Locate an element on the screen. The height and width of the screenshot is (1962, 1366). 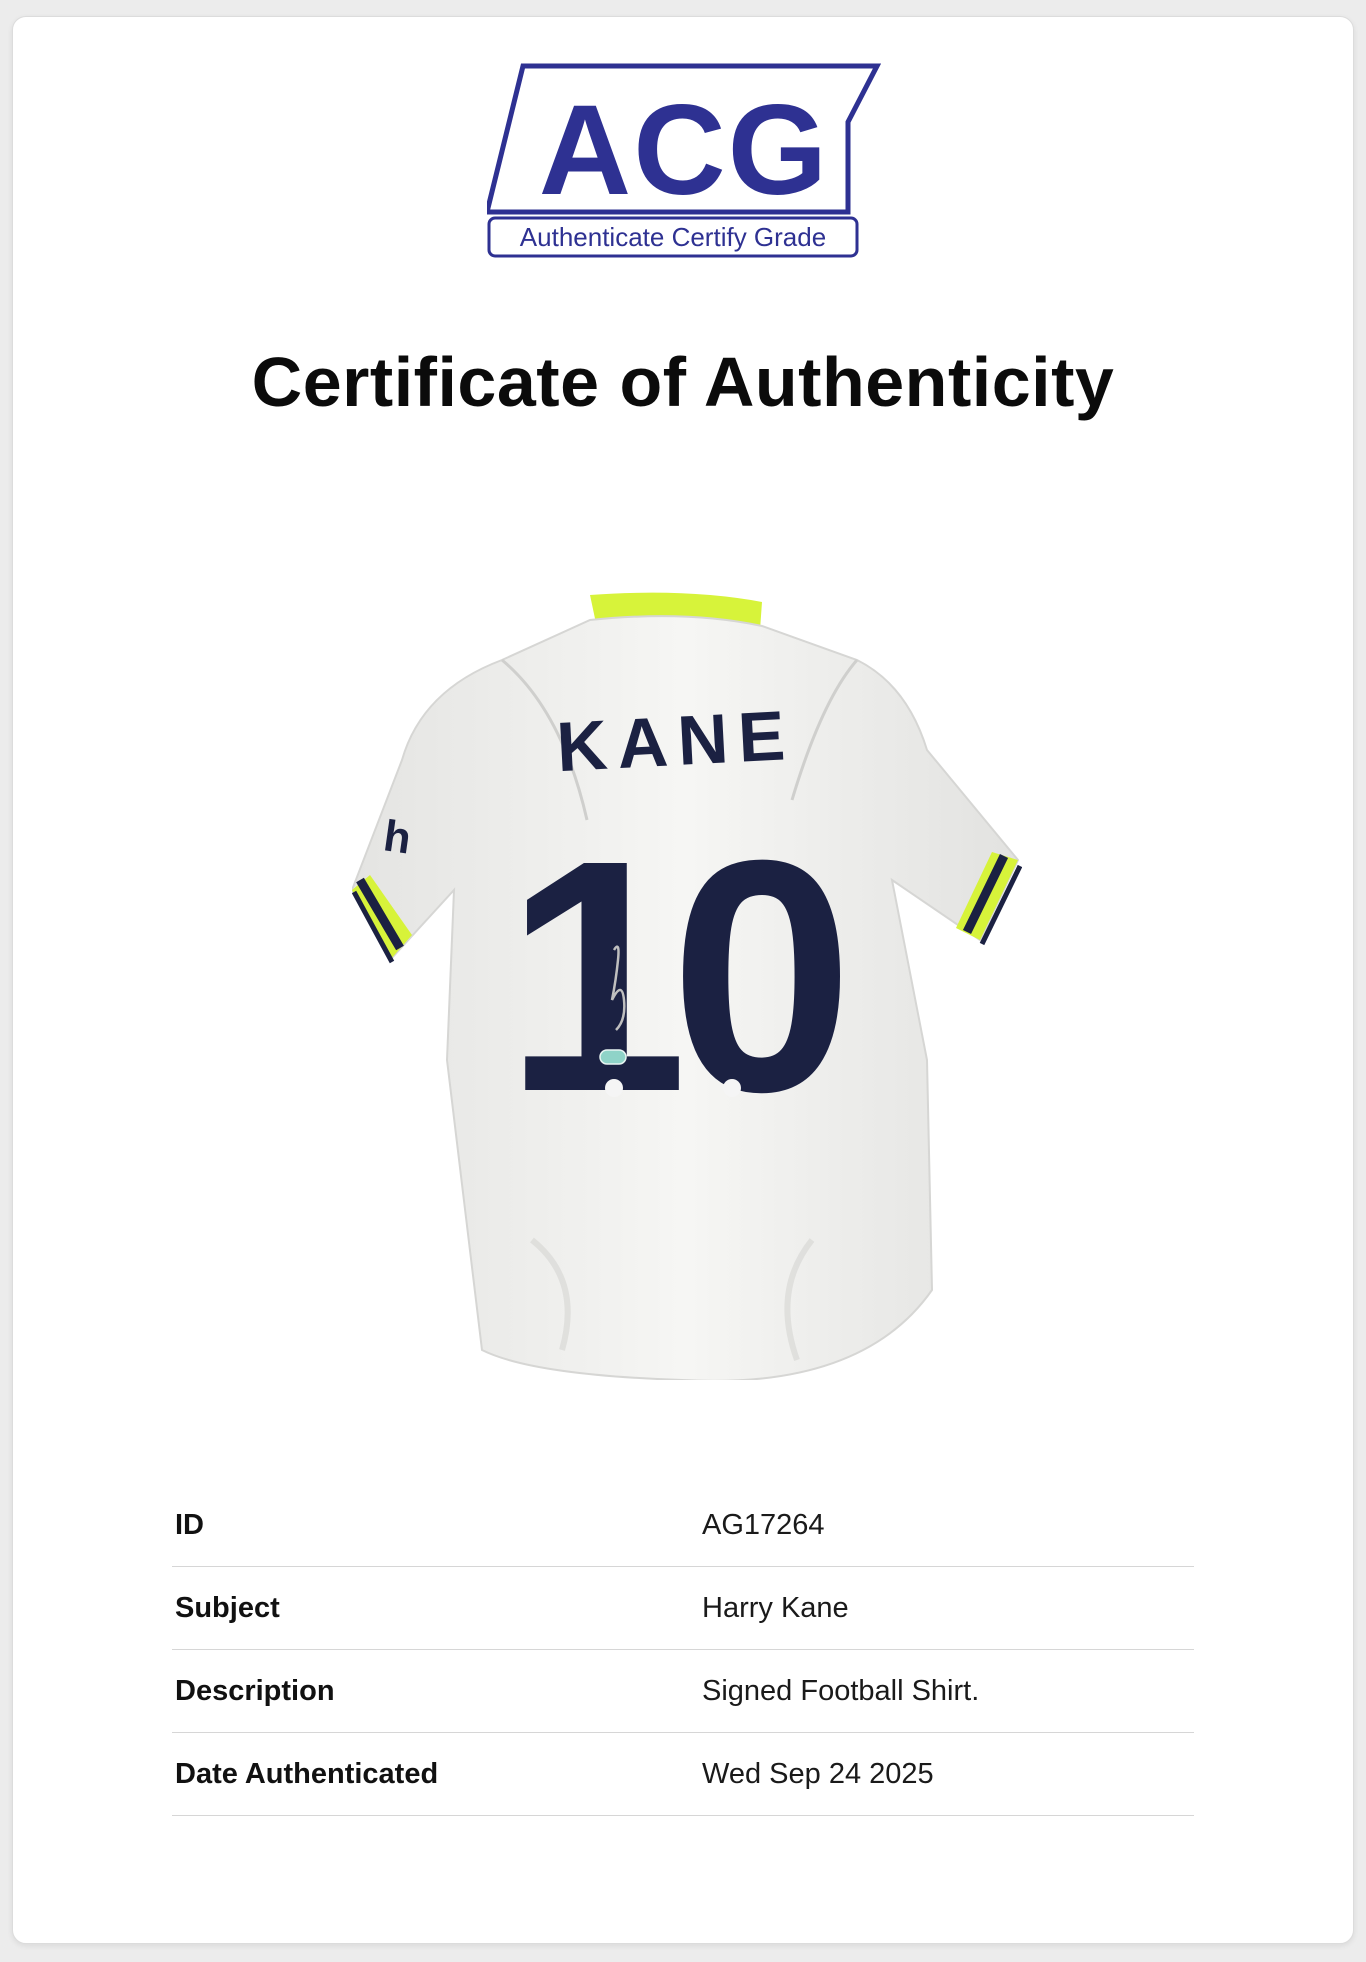
detail-label: Date Authenticated is located at coordinates (307, 1773).